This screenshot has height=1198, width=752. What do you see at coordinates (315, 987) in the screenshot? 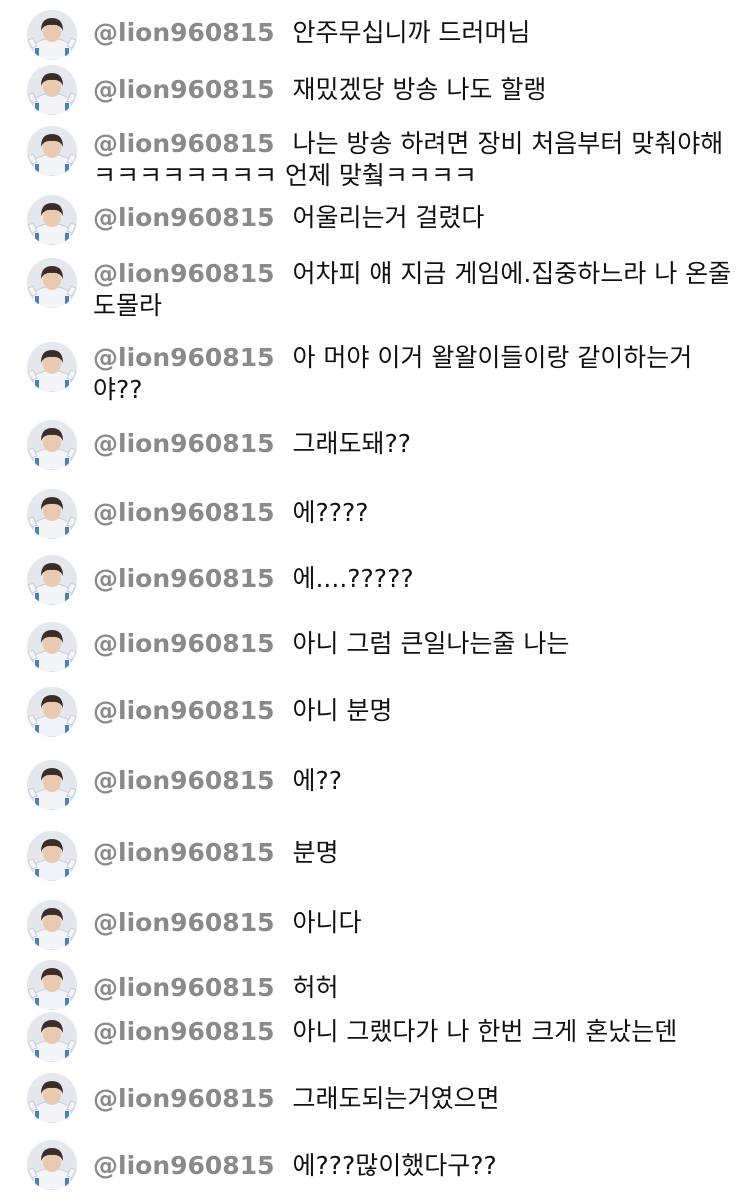
I see `comment-text: 허허` at bounding box center [315, 987].